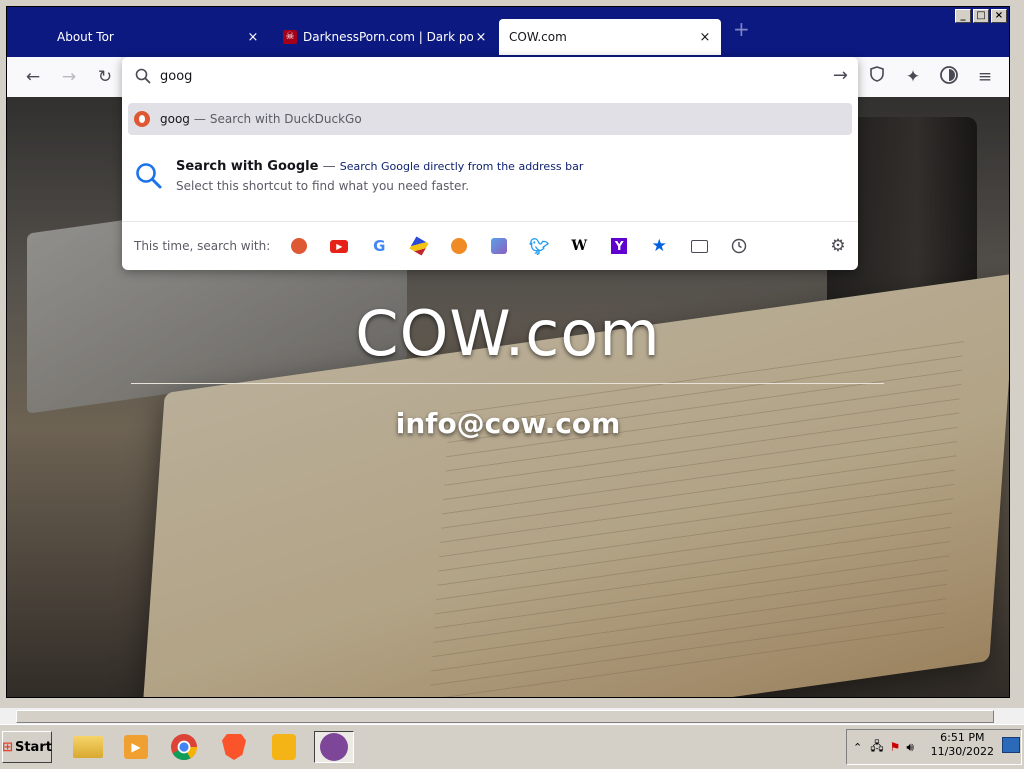  What do you see at coordinates (699, 246) in the screenshot?
I see `tabs-icon` at bounding box center [699, 246].